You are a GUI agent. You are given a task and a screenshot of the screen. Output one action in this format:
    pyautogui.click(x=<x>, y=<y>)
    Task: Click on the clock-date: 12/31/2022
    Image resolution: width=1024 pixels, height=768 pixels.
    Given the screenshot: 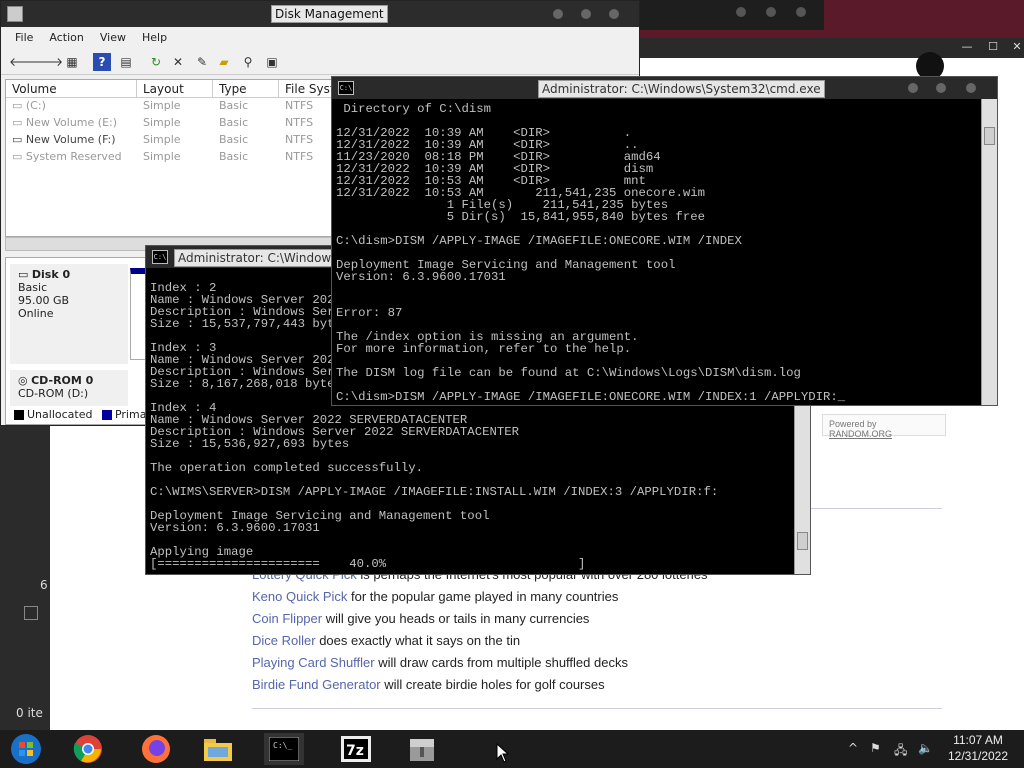 What is the action you would take?
    pyautogui.click(x=978, y=756)
    